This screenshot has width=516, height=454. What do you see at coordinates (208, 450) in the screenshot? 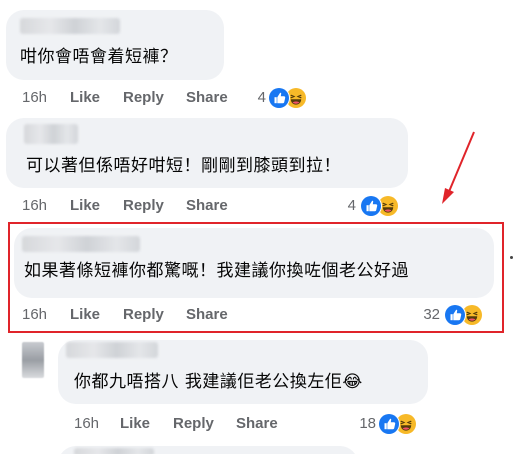
I see `comment-bubble-partial` at bounding box center [208, 450].